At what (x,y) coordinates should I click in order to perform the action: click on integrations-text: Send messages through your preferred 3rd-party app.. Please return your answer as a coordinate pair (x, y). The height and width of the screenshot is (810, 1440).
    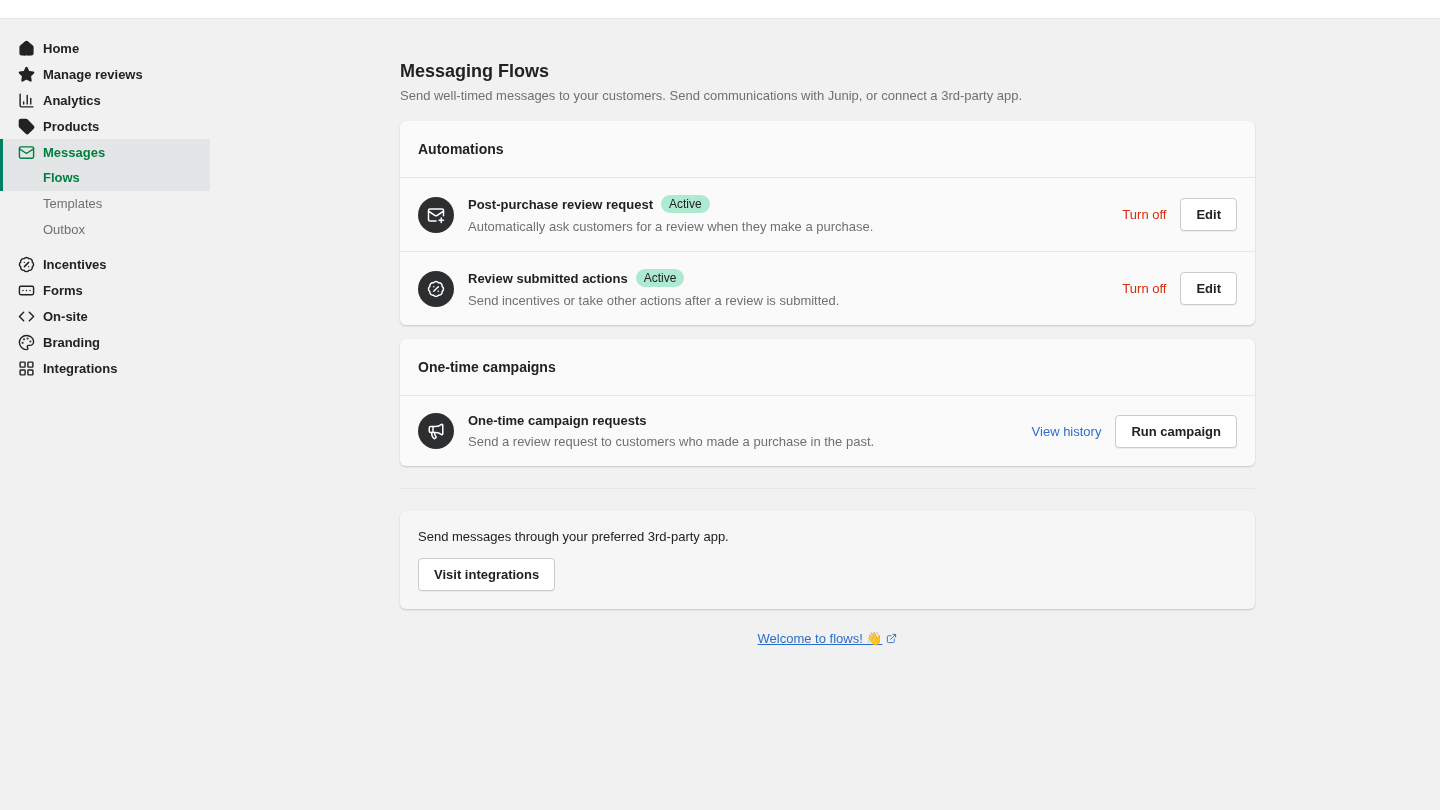
    Looking at the image, I should click on (573, 536).